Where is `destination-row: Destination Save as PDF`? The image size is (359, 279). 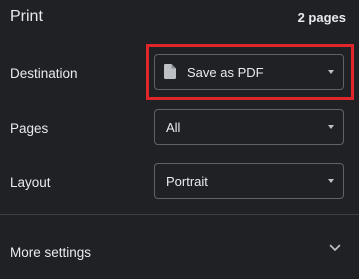
destination-row: Destination Save as PDF is located at coordinates (179, 74).